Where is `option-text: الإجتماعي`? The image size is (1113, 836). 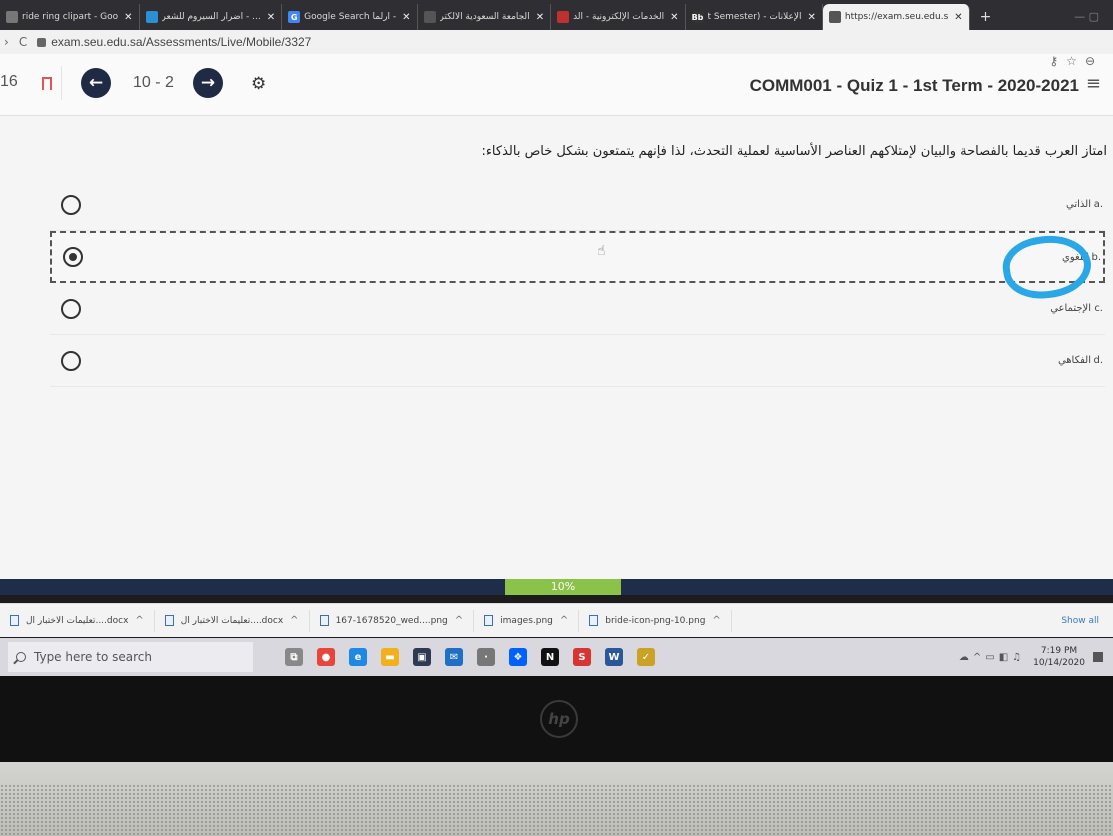
option-text: الإجتماعي is located at coordinates (1070, 308).